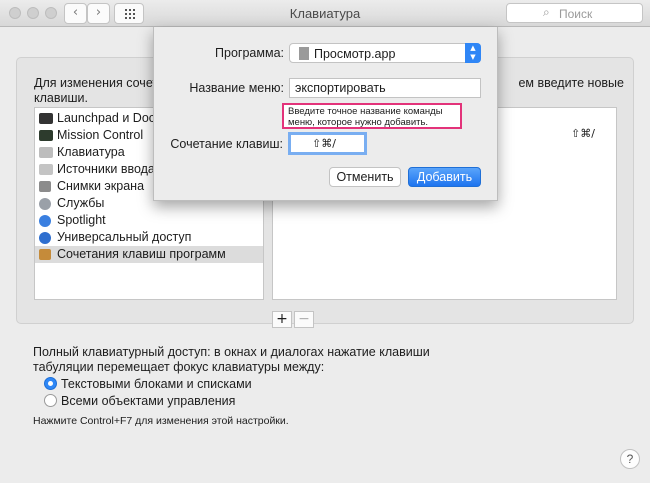 The image size is (650, 483). I want to click on launchpad-icon, so click(46, 118).